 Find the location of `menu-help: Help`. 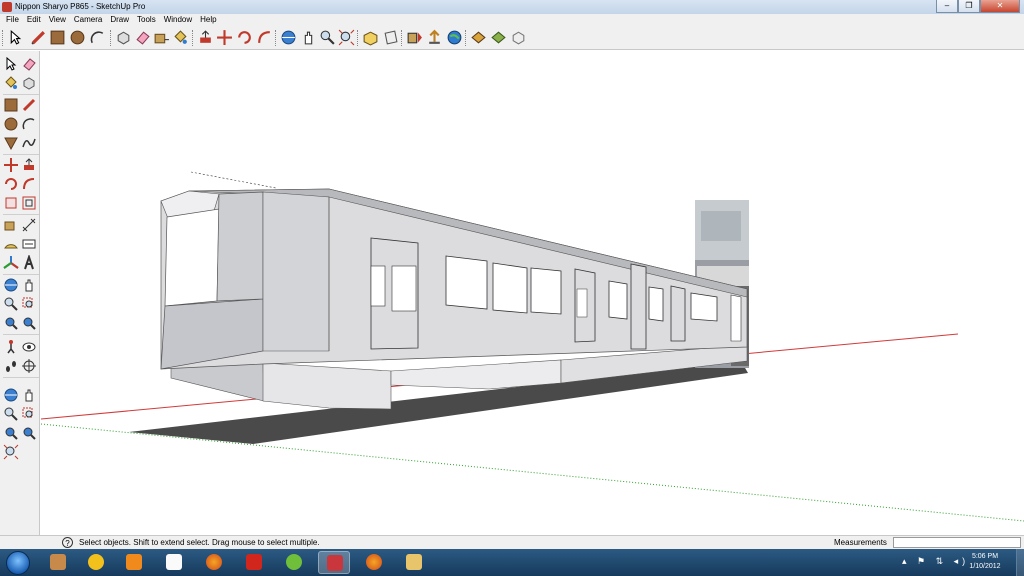

menu-help: Help is located at coordinates (209, 20).